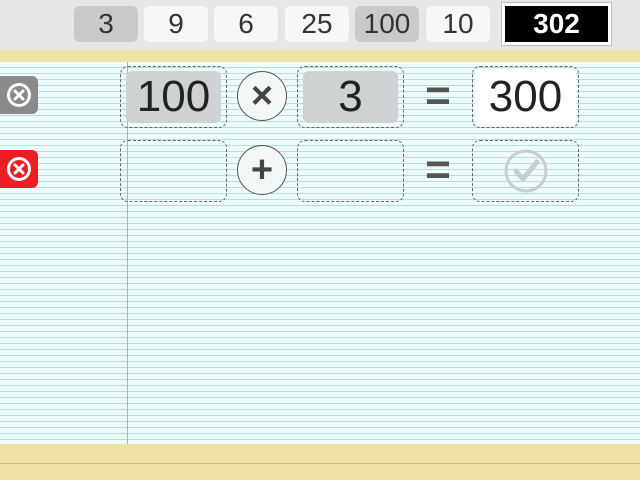 The image size is (640, 480). Describe the element at coordinates (458, 24) in the screenshot. I see `number-tile-6: 10` at that location.